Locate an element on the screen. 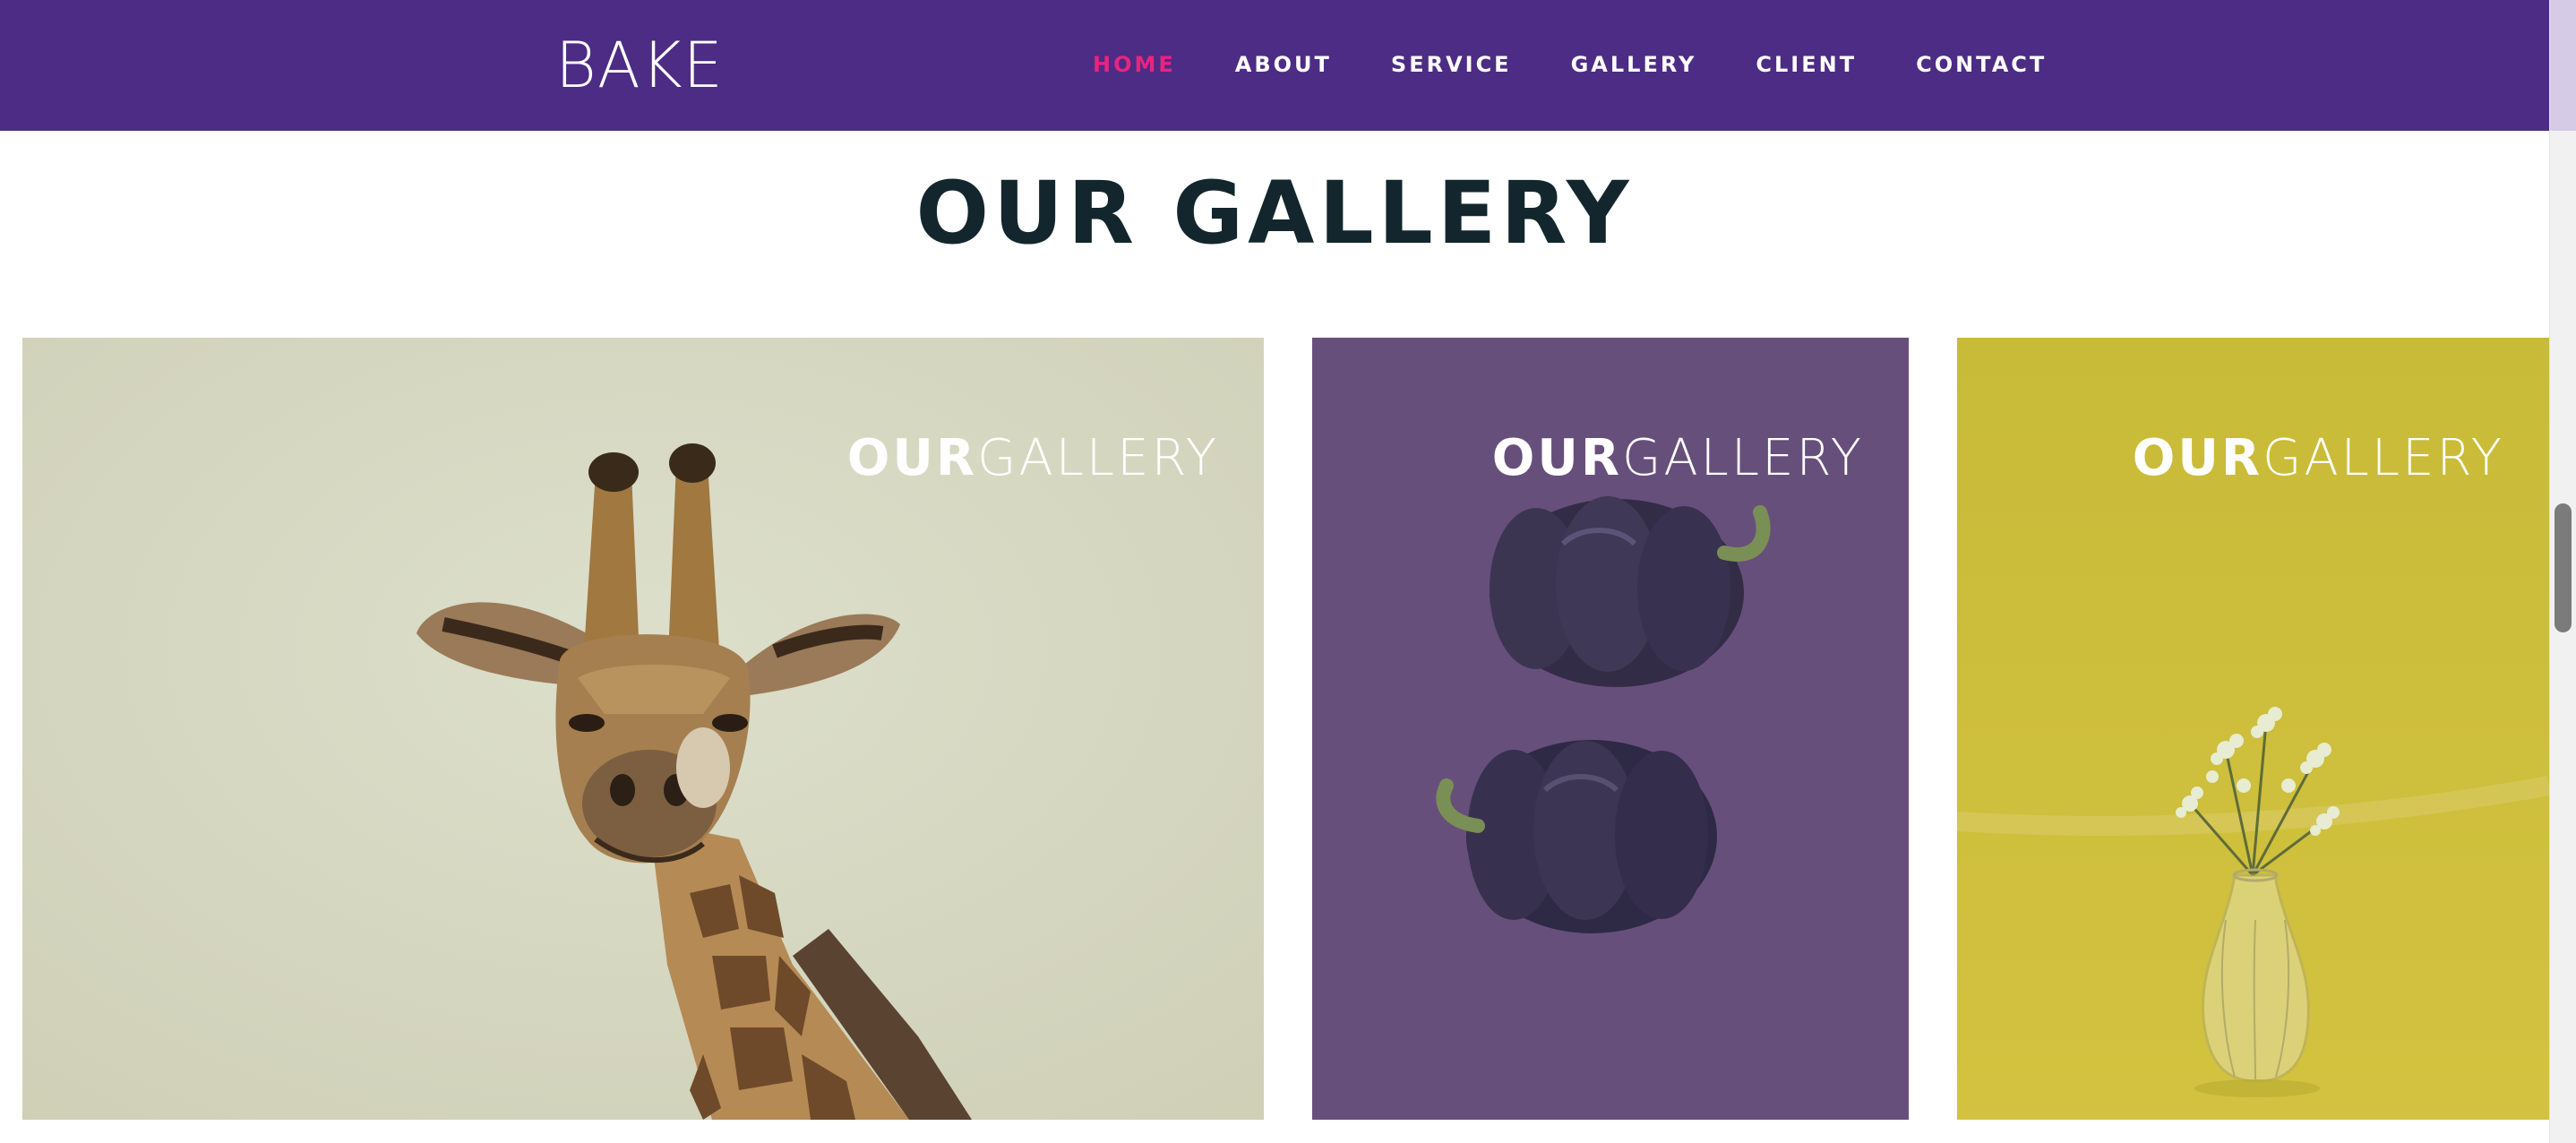 The width and height of the screenshot is (2576, 1143). nav-about-link: ABOUT is located at coordinates (1283, 64).